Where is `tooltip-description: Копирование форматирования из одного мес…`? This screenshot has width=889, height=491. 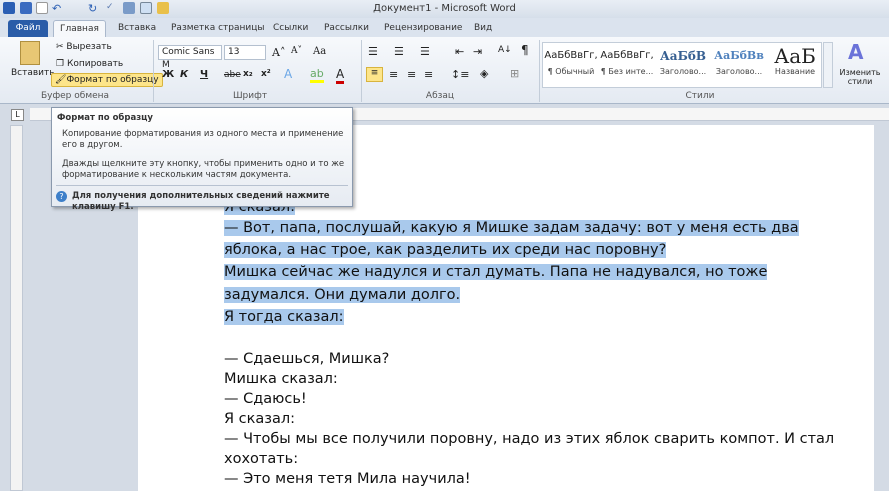 tooltip-description: Копирование форматирования из одного мес… is located at coordinates (203, 139).